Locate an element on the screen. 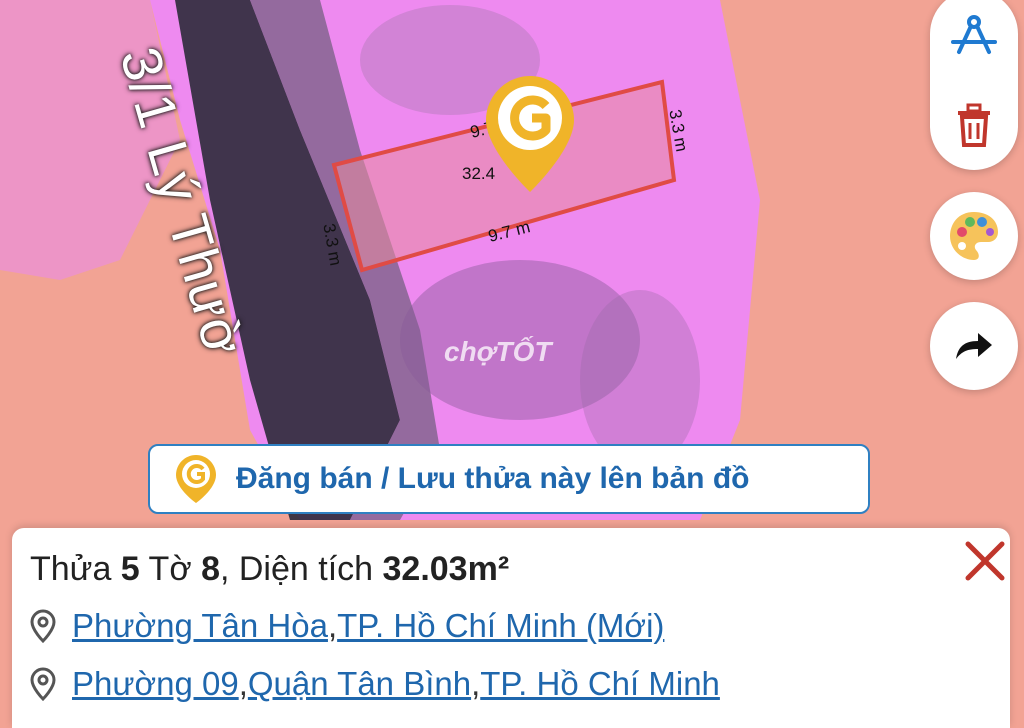 The image size is (1024, 728). city-new-link: TP. Hồ Chí Minh (Mới) is located at coordinates (500, 626).